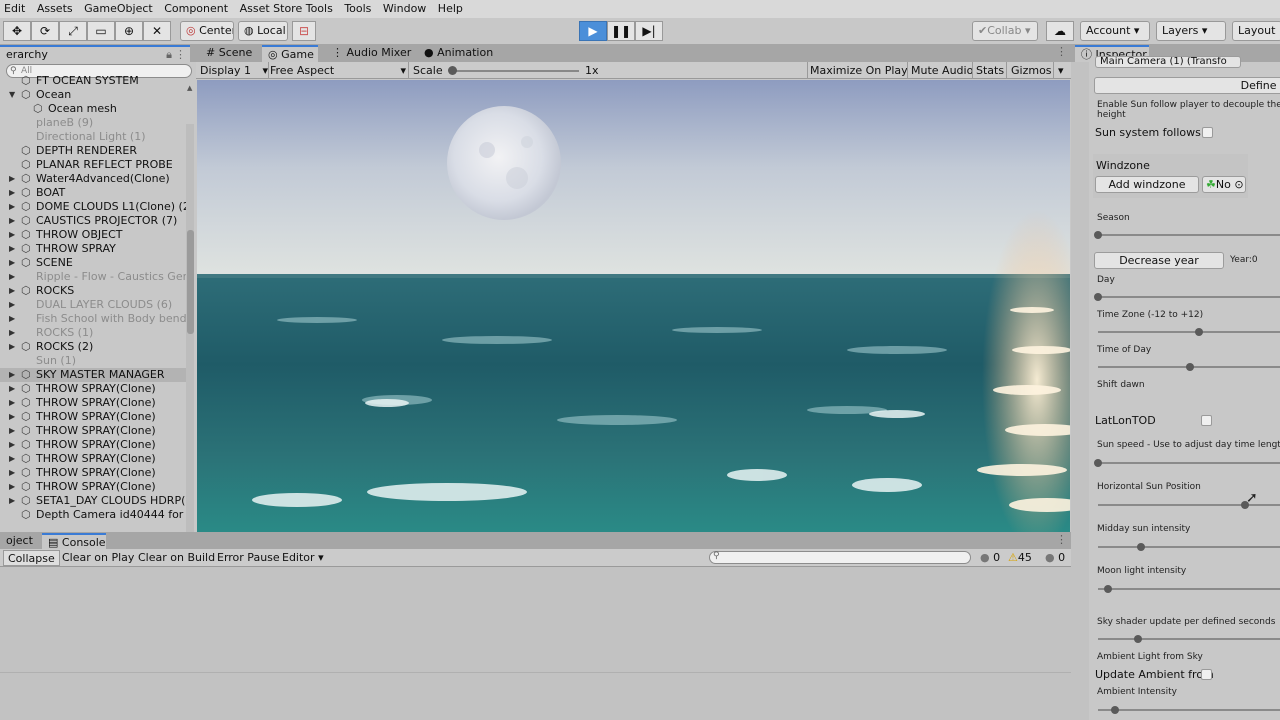  Describe the element at coordinates (1147, 184) in the screenshot. I see `add-windzone-button: Add windzone` at that location.